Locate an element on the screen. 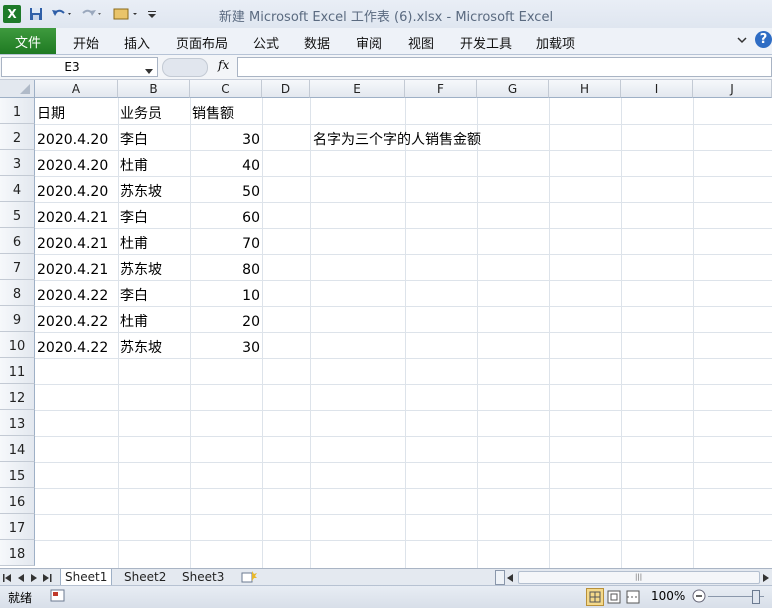 The width and height of the screenshot is (772, 608). tab-file: 文件 is located at coordinates (28, 41).